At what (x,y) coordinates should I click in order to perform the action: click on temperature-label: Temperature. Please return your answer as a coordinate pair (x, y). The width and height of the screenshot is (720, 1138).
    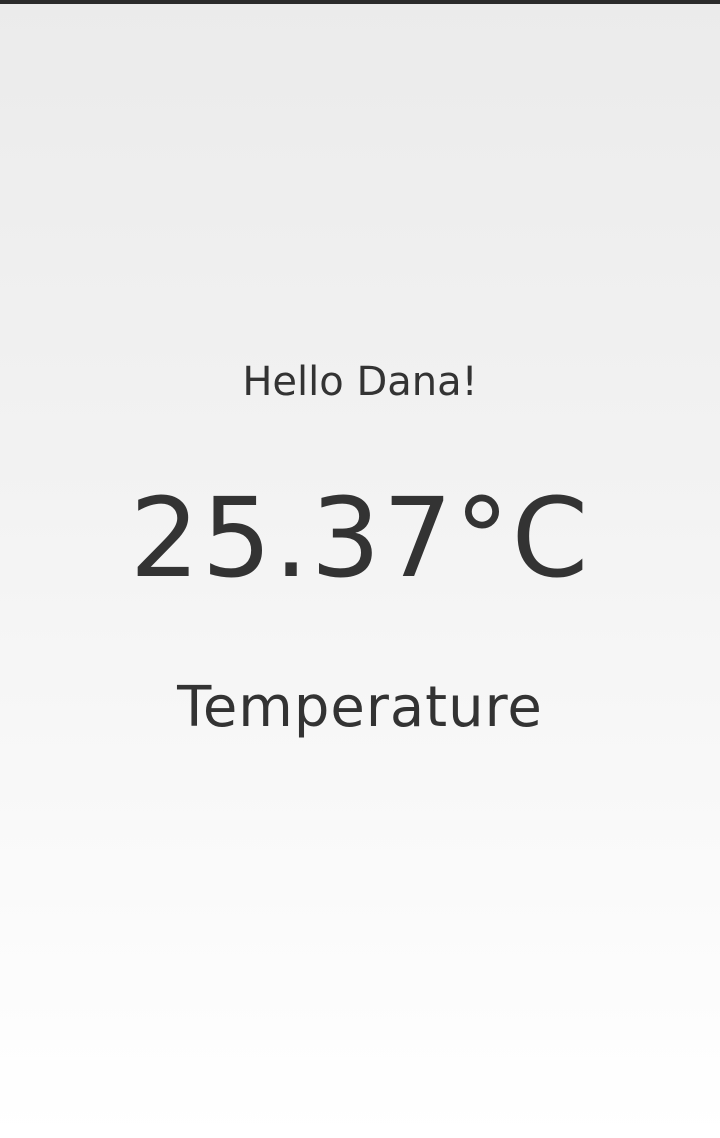
    Looking at the image, I should click on (360, 707).